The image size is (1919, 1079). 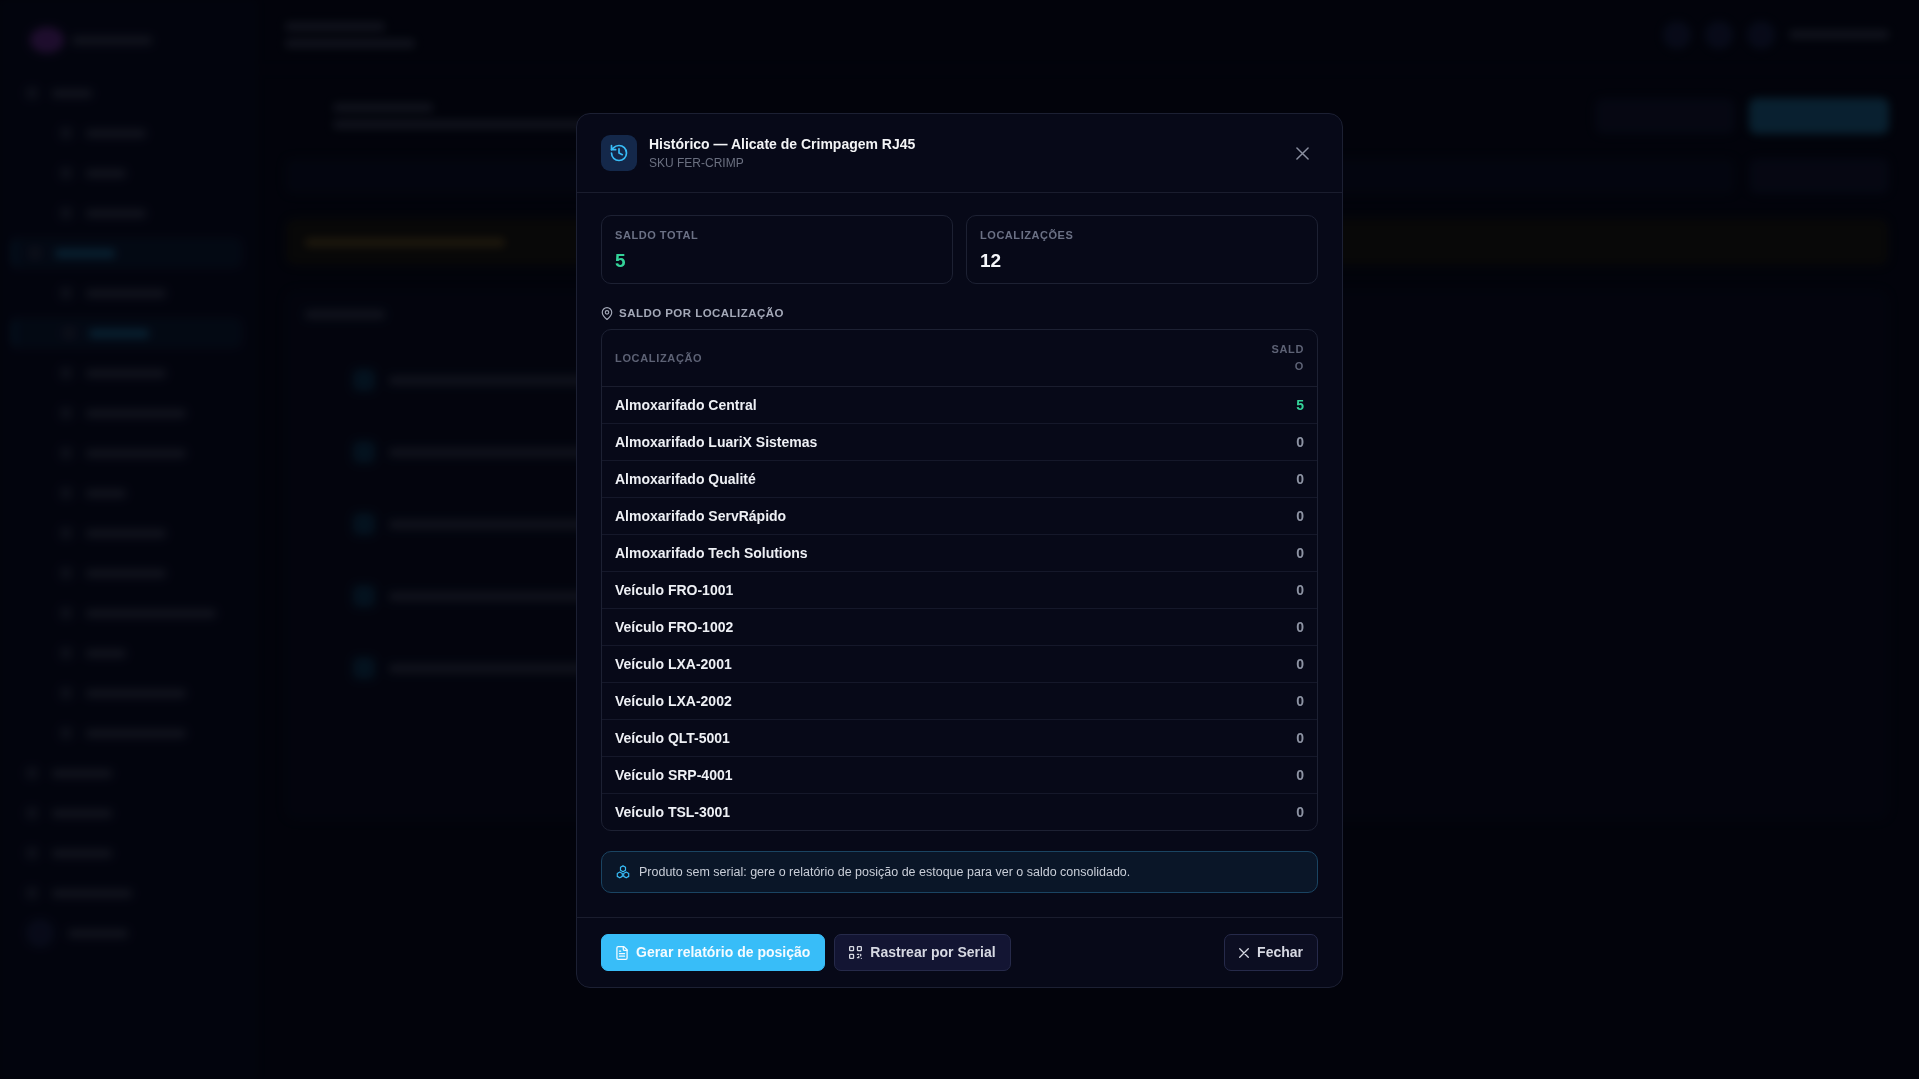 What do you see at coordinates (659, 357) in the screenshot?
I see `column-header: LOCALIZAÇÃO` at bounding box center [659, 357].